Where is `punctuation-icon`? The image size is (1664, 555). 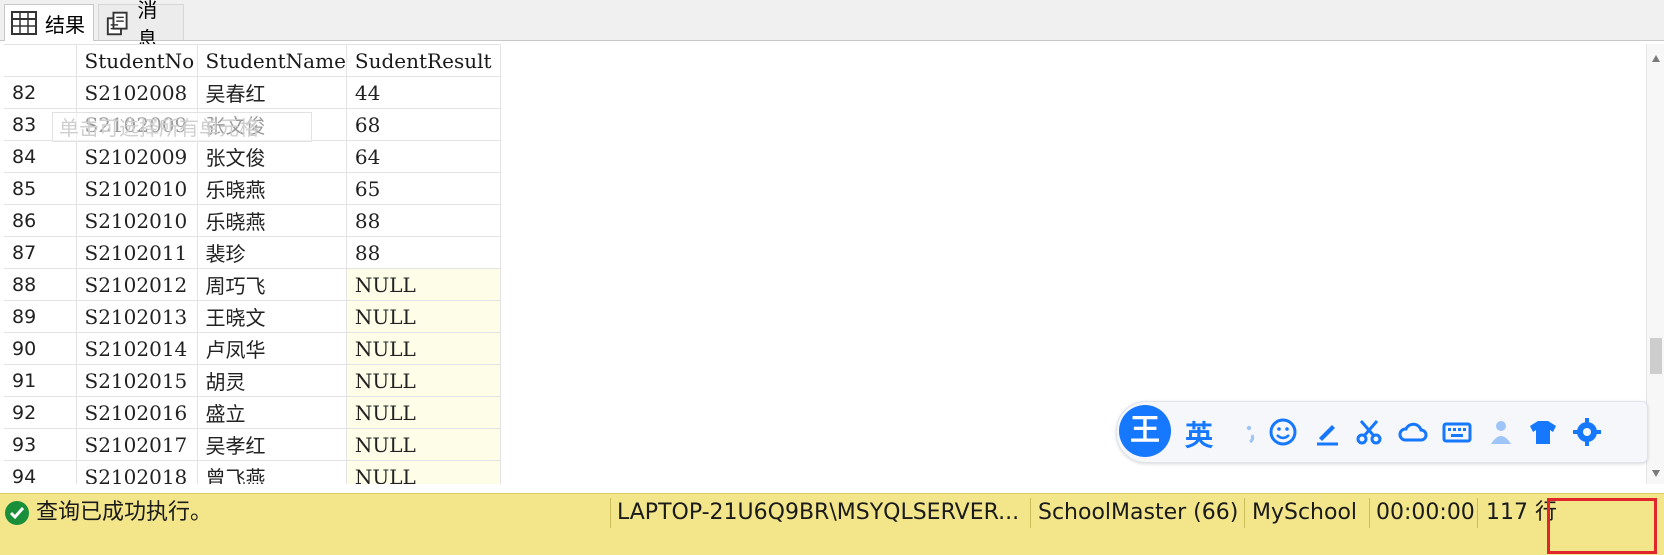 punctuation-icon is located at coordinates (1251, 432).